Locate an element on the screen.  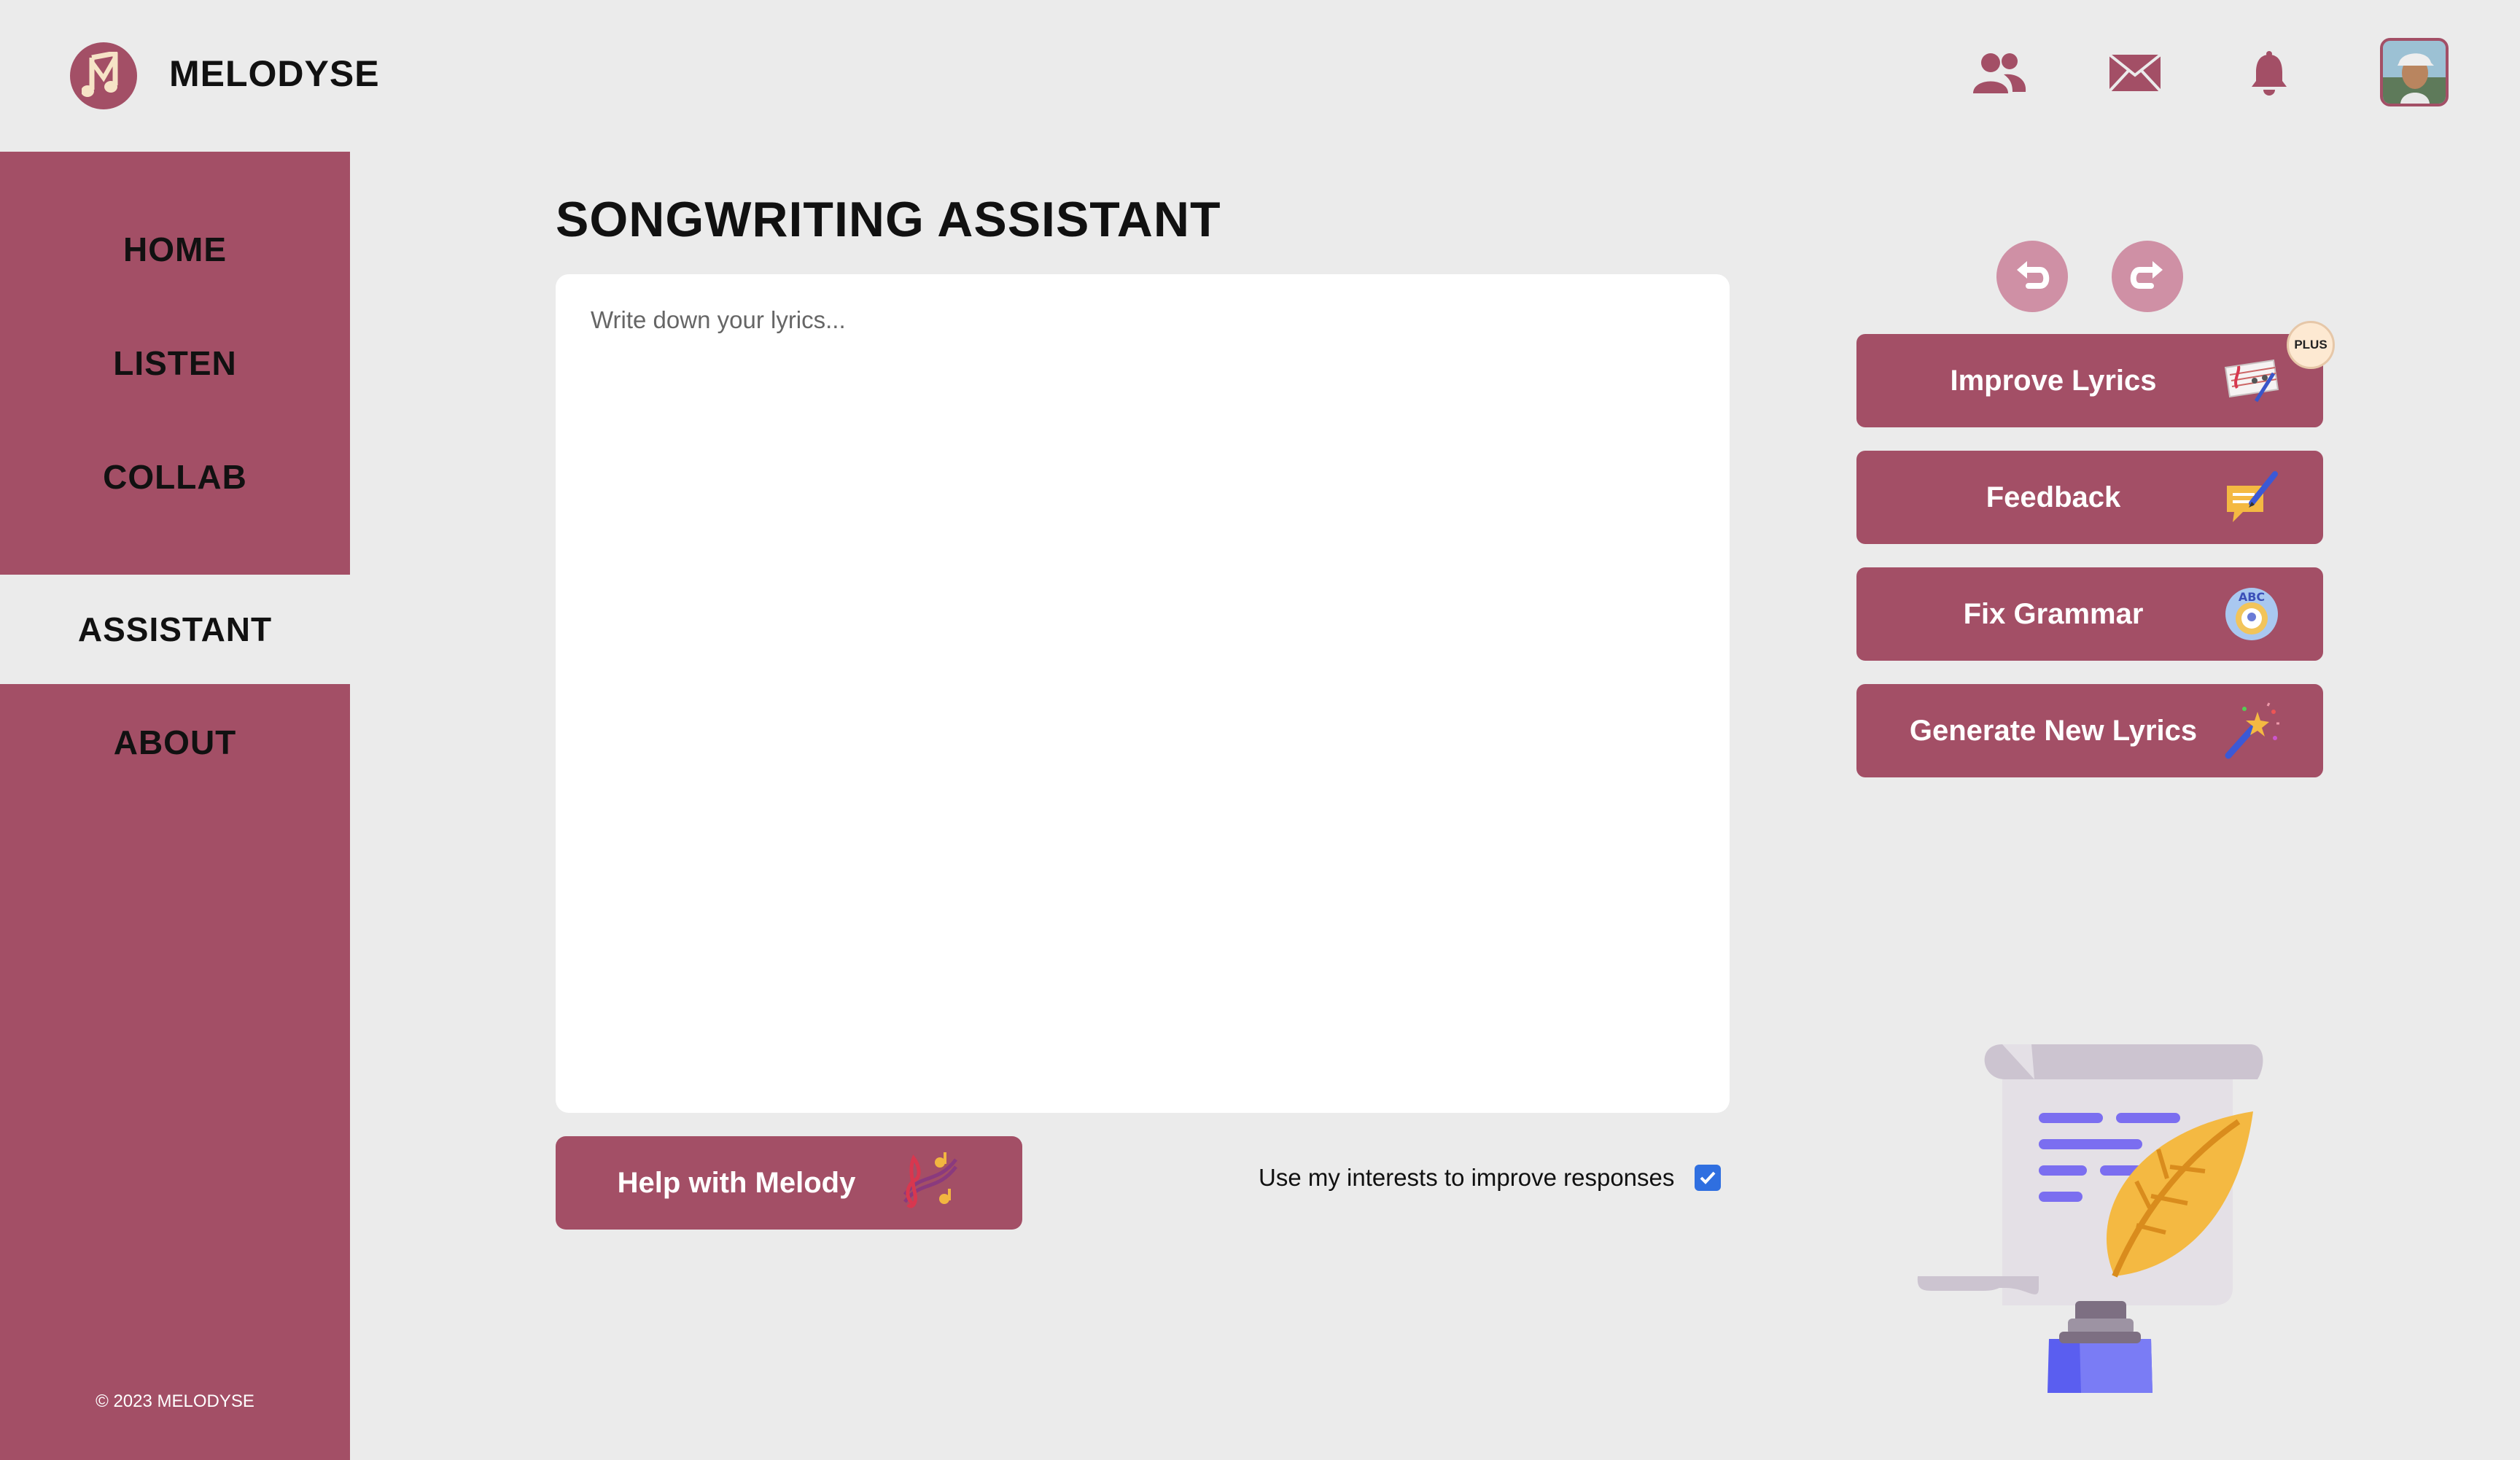
avatar is located at coordinates (2414, 72).